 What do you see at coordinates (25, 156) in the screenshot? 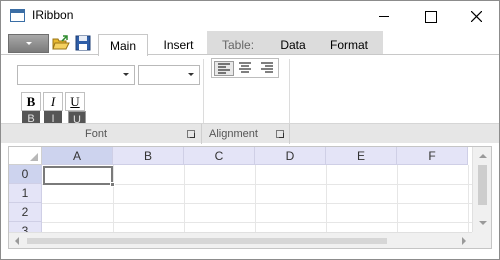
I see `select-all-corner` at bounding box center [25, 156].